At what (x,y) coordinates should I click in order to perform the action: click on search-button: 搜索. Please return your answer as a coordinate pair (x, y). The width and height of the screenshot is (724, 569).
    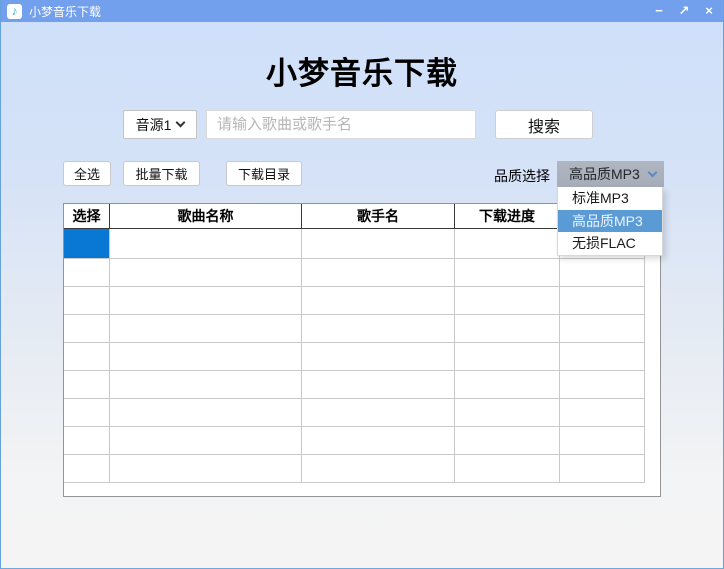
    Looking at the image, I should click on (544, 124).